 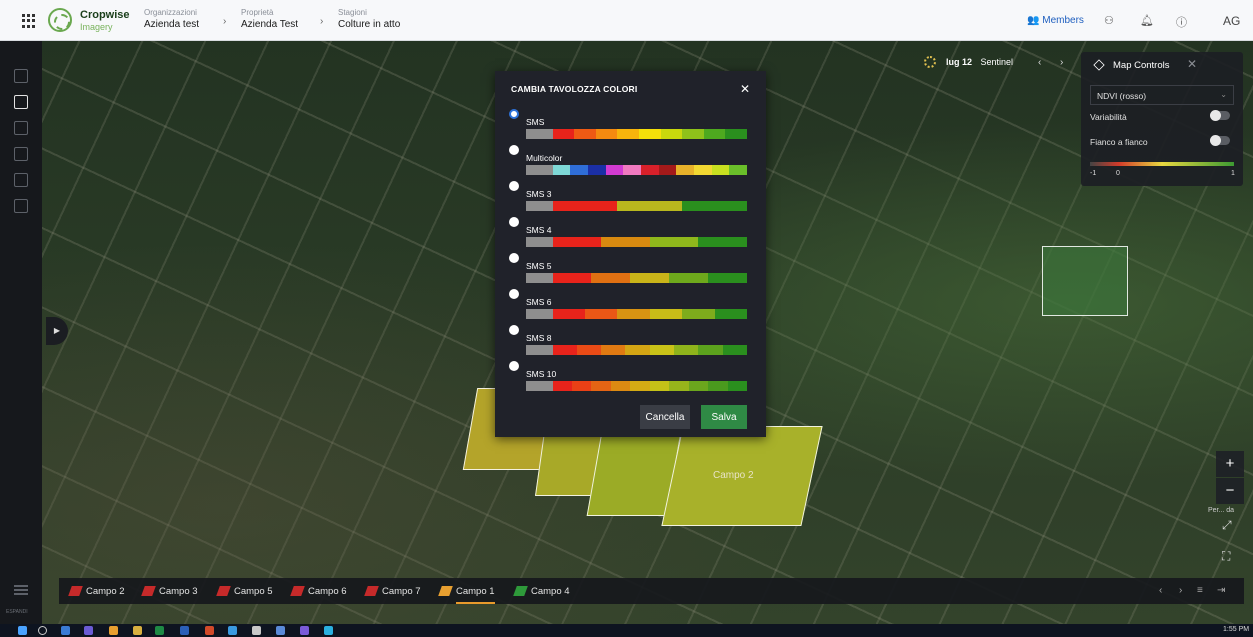 What do you see at coordinates (1162, 65) in the screenshot?
I see `map-controls-header: Map Controls ✕` at bounding box center [1162, 65].